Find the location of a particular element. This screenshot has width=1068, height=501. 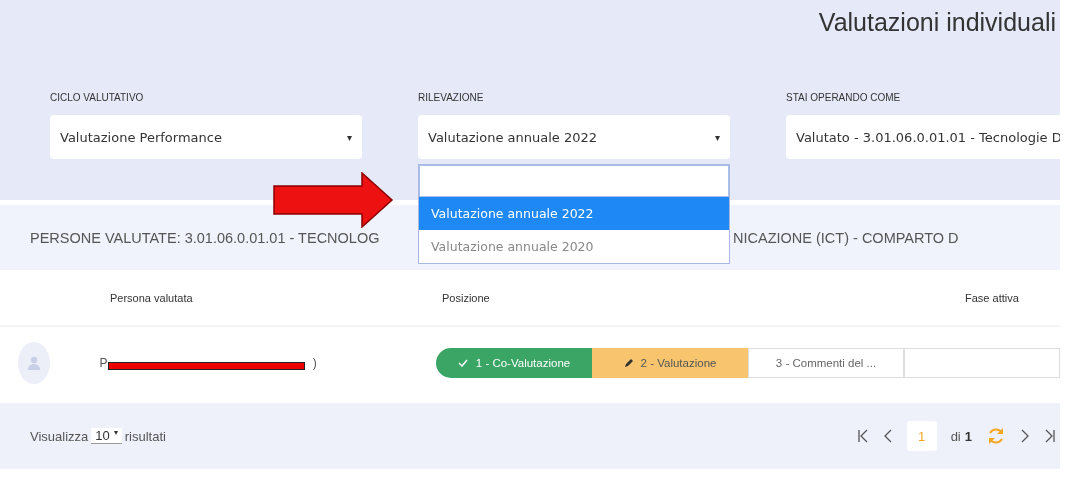

page-title: Valutazioni individuali is located at coordinates (937, 22).